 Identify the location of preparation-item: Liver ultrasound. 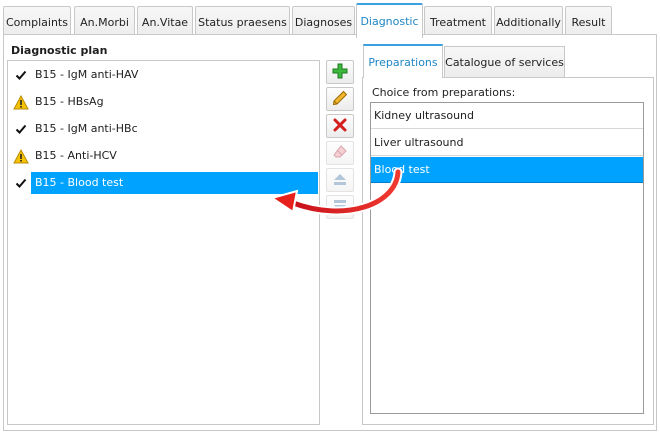
(507, 143).